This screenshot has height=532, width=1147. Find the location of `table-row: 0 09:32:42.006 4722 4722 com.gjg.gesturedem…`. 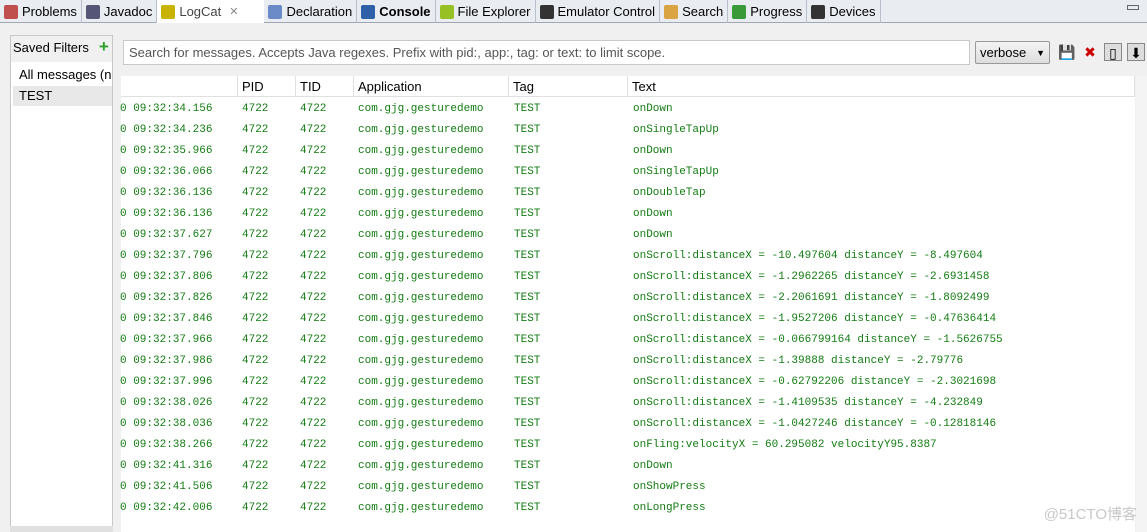

table-row: 0 09:32:42.006 4722 4722 com.gjg.gesturedem… is located at coordinates (627, 508).